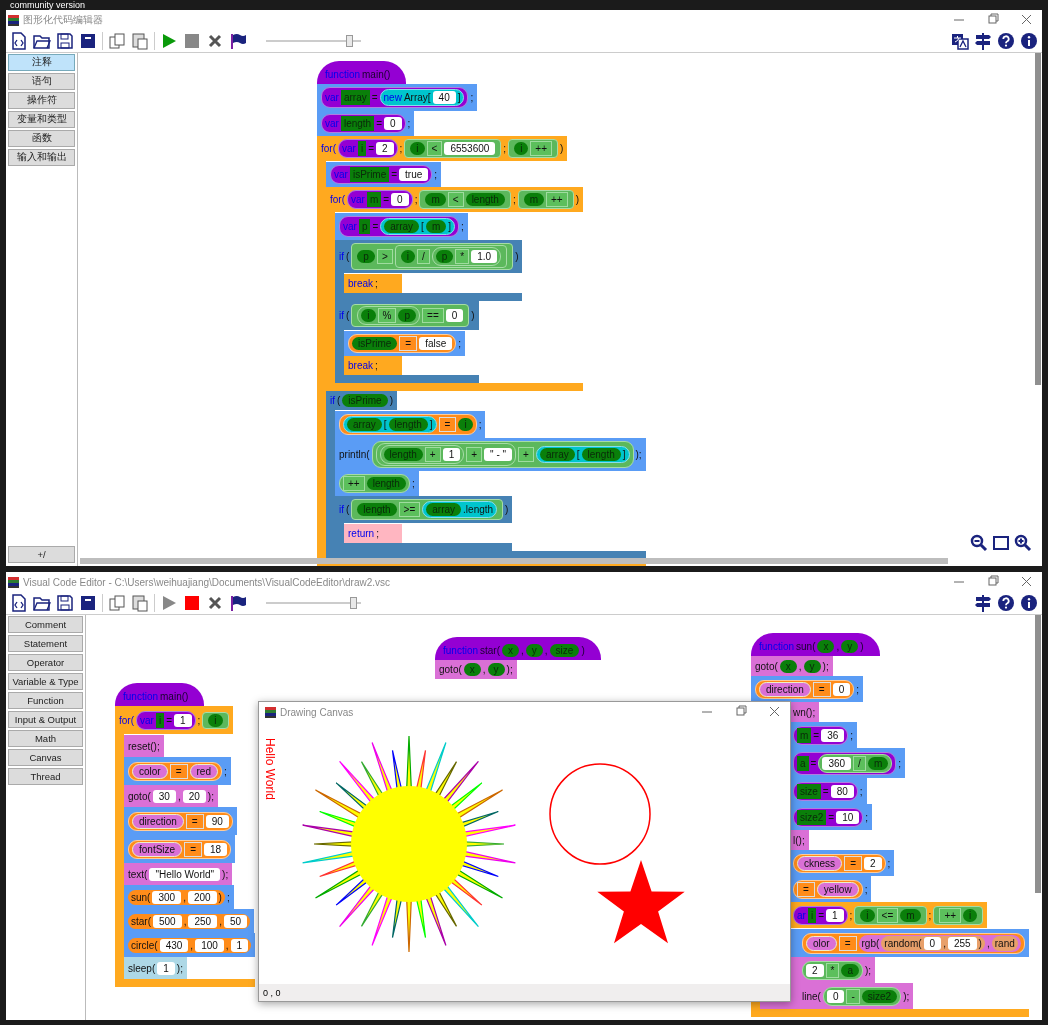 The image size is (1048, 1025). Describe the element at coordinates (41, 62) in the screenshot. I see `category-button: 注释` at that location.